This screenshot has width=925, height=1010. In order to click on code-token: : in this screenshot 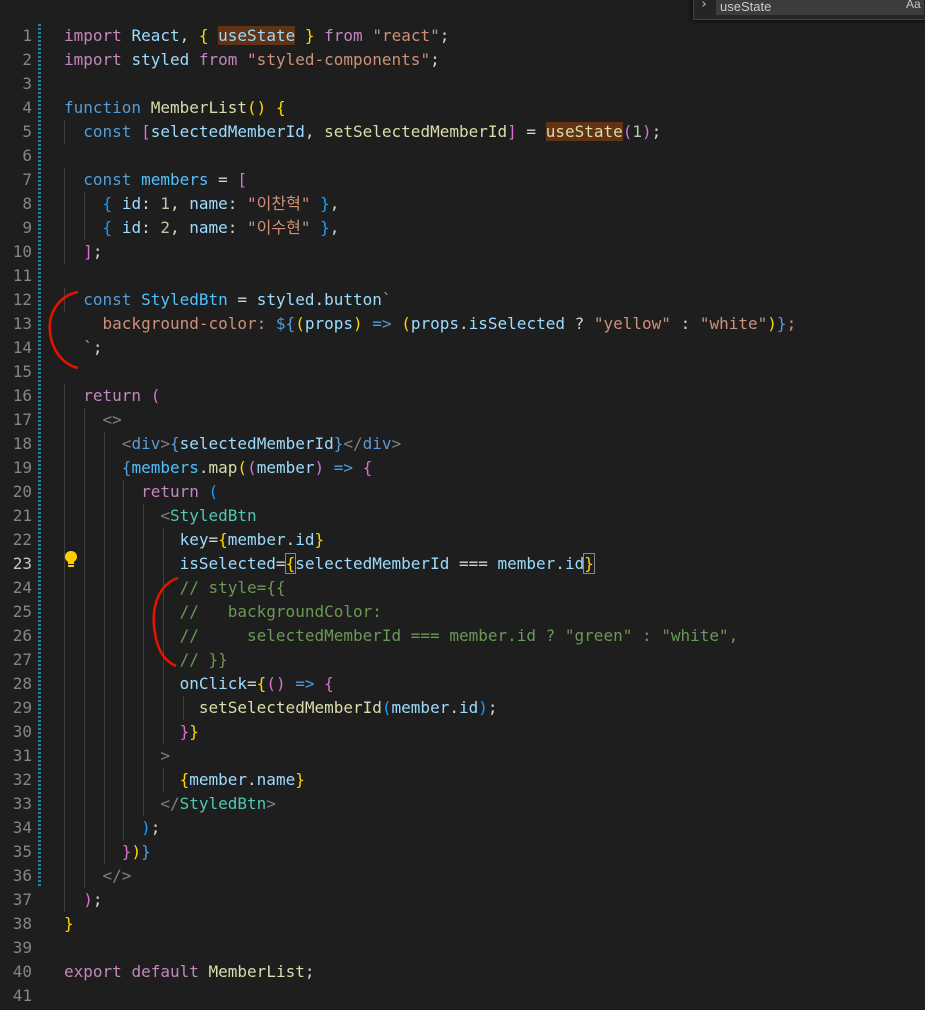, I will do `click(237, 203)`.